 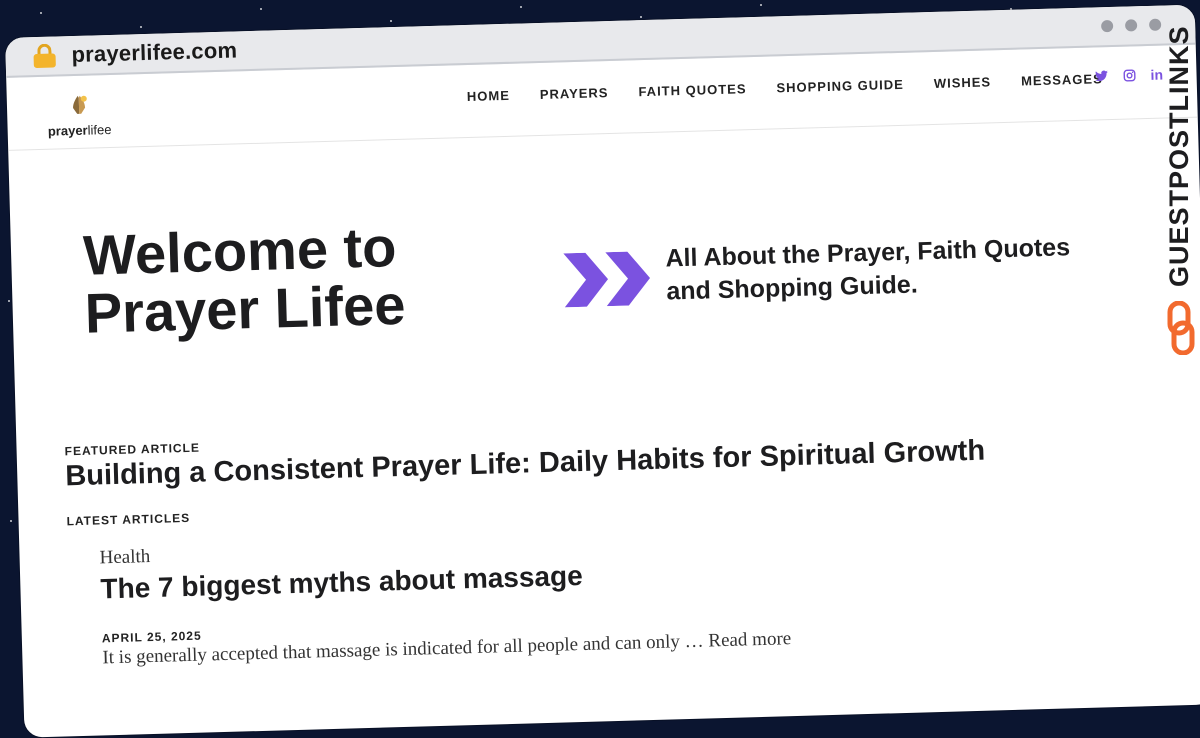 What do you see at coordinates (99, 129) in the screenshot?
I see `logo-text-suffix: lifee` at bounding box center [99, 129].